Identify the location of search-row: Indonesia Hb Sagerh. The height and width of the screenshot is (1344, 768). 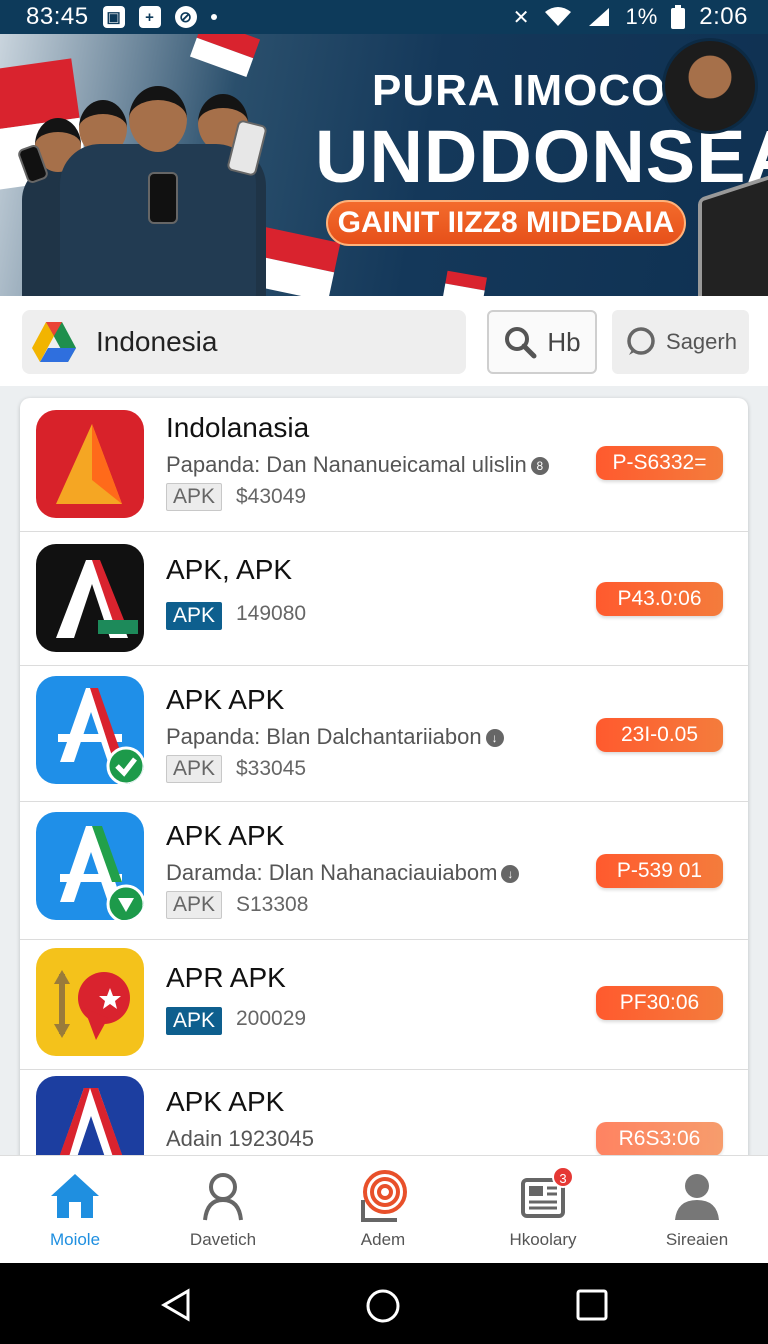
(384, 341).